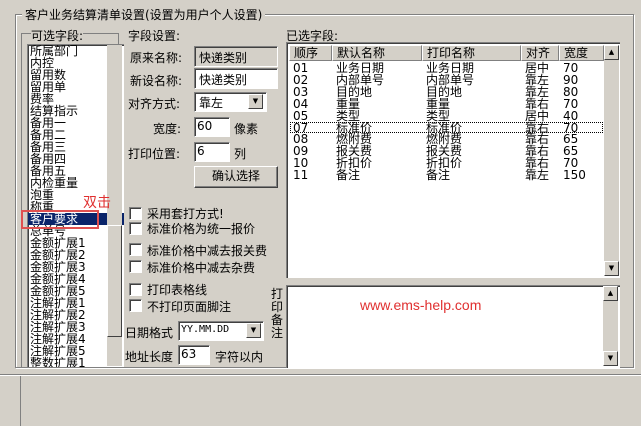 The width and height of the screenshot is (641, 426). What do you see at coordinates (144, 14) in the screenshot?
I see `window-title: 客户业务结算清单设置(设置为用户个人设置)` at bounding box center [144, 14].